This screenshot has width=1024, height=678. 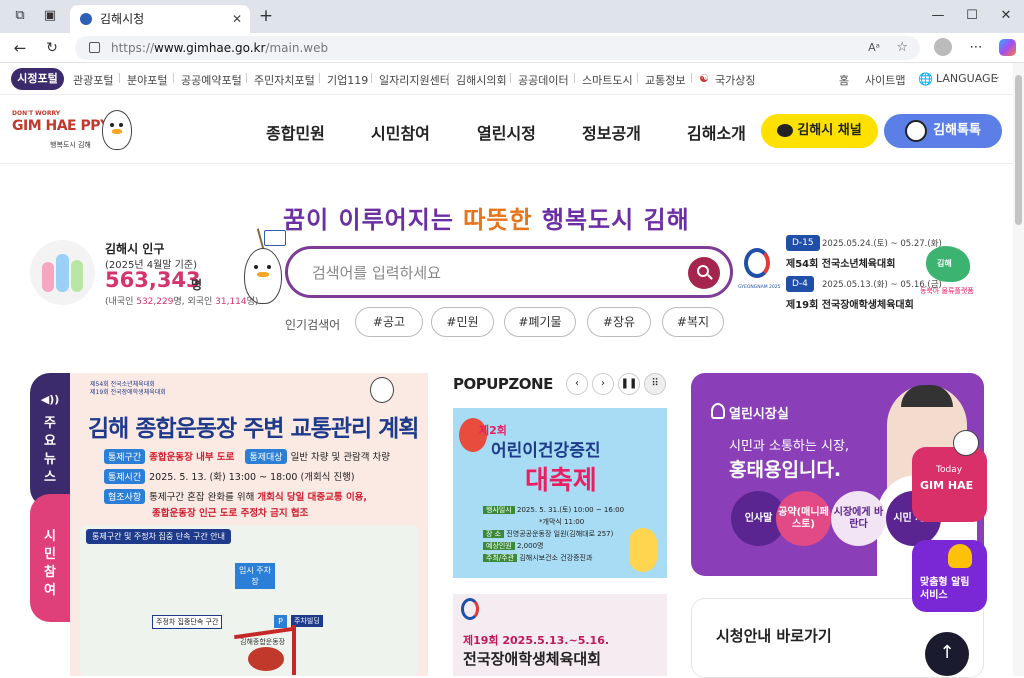 I want to click on parking-icon: P, so click(x=280, y=621).